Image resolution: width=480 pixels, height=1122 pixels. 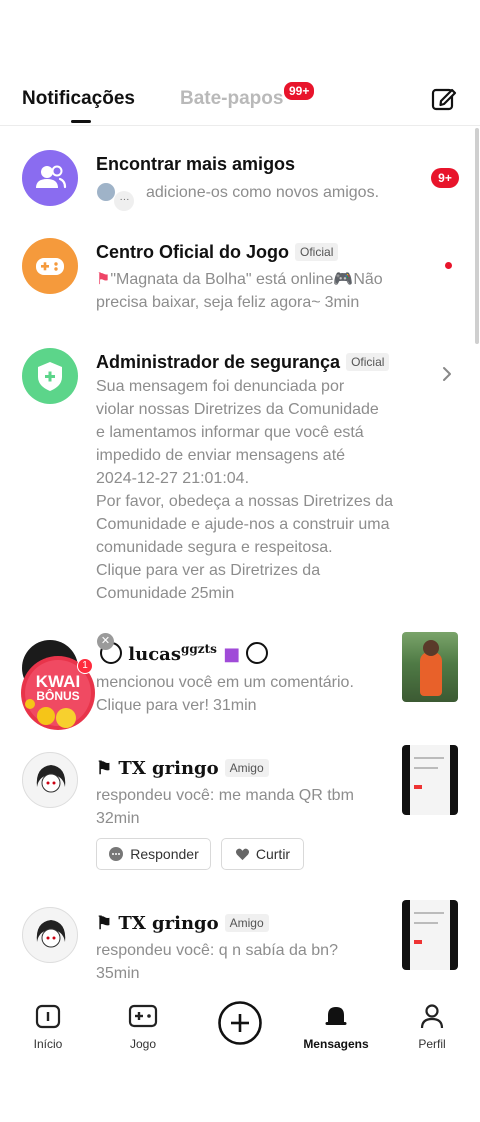 What do you see at coordinates (196, 164) in the screenshot?
I see `notification-title: Encontrar mais amigos` at bounding box center [196, 164].